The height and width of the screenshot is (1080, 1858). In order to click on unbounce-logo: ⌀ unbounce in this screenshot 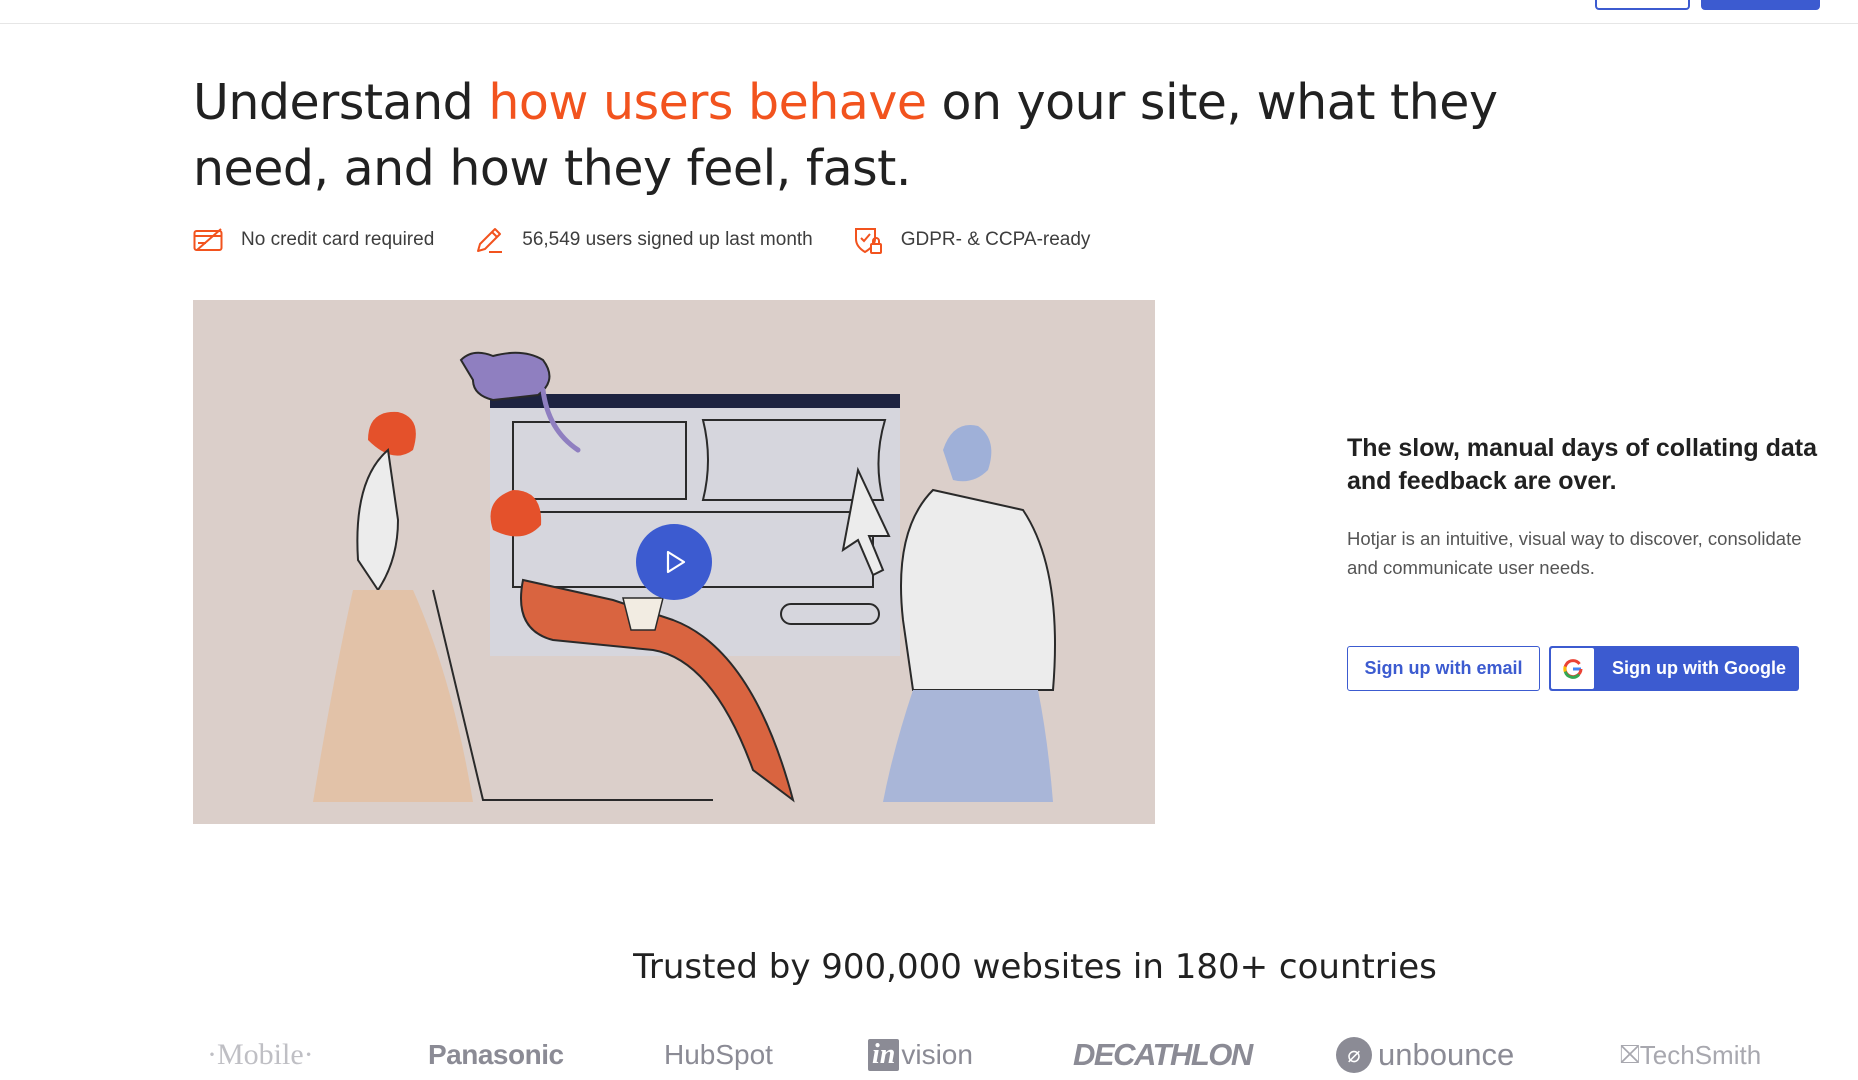, I will do `click(1425, 1055)`.